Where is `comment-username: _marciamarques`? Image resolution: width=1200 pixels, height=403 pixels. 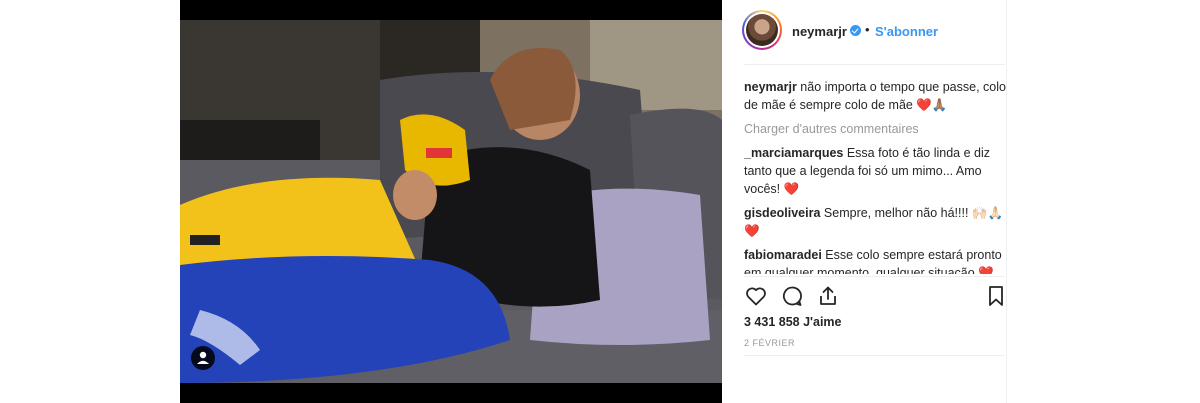 comment-username: _marciamarques is located at coordinates (793, 153).